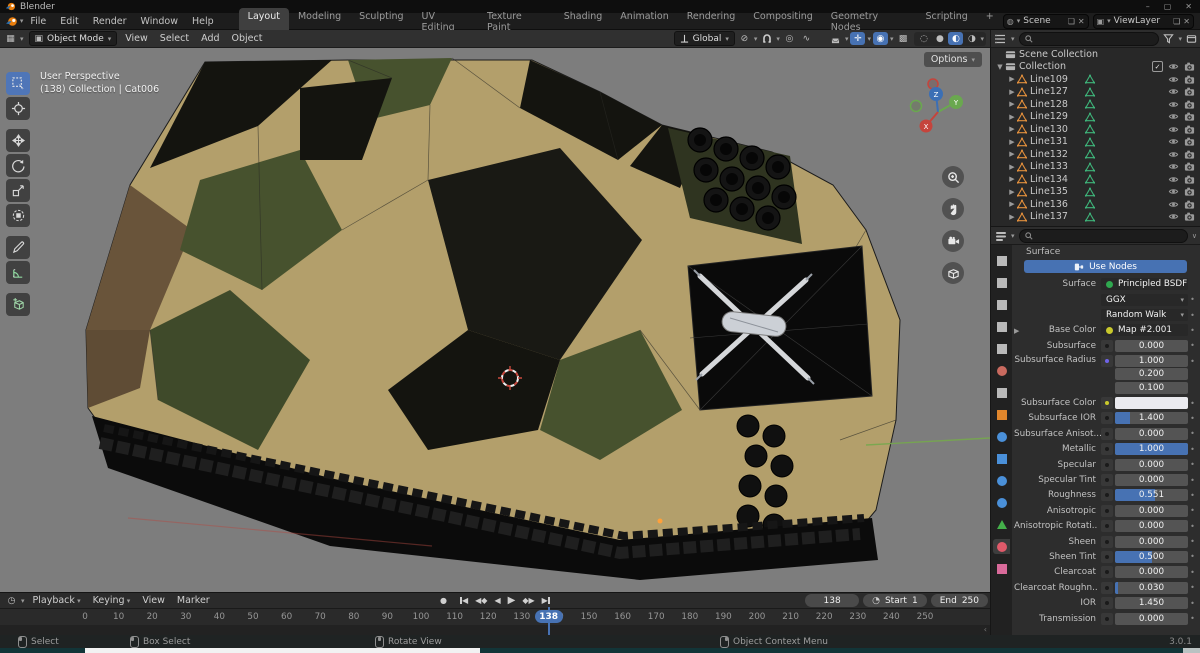 This screenshot has height=653, width=1200. What do you see at coordinates (1001, 236) in the screenshot?
I see `properties-icon` at bounding box center [1001, 236].